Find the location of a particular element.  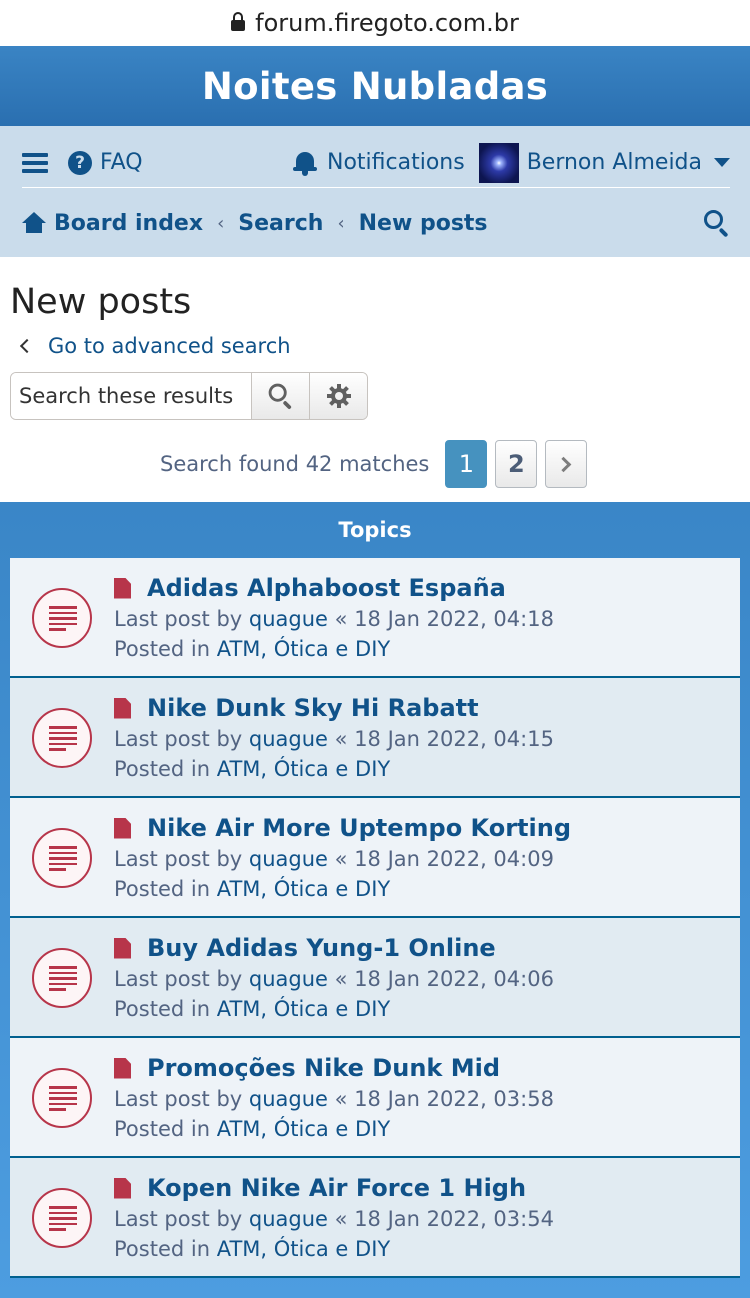

topic-date: « 18 Jan 2022, 04:09 is located at coordinates (444, 859).